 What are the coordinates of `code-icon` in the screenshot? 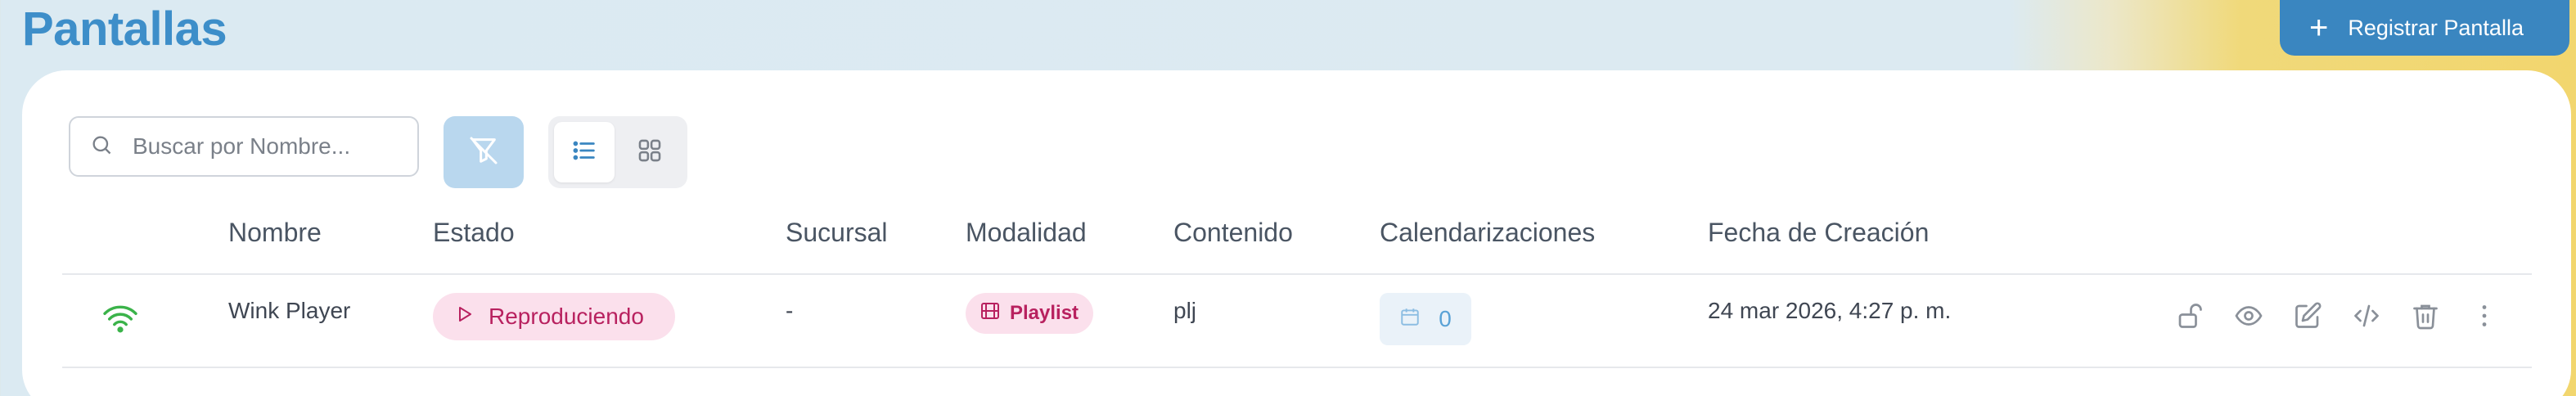 It's located at (2366, 316).